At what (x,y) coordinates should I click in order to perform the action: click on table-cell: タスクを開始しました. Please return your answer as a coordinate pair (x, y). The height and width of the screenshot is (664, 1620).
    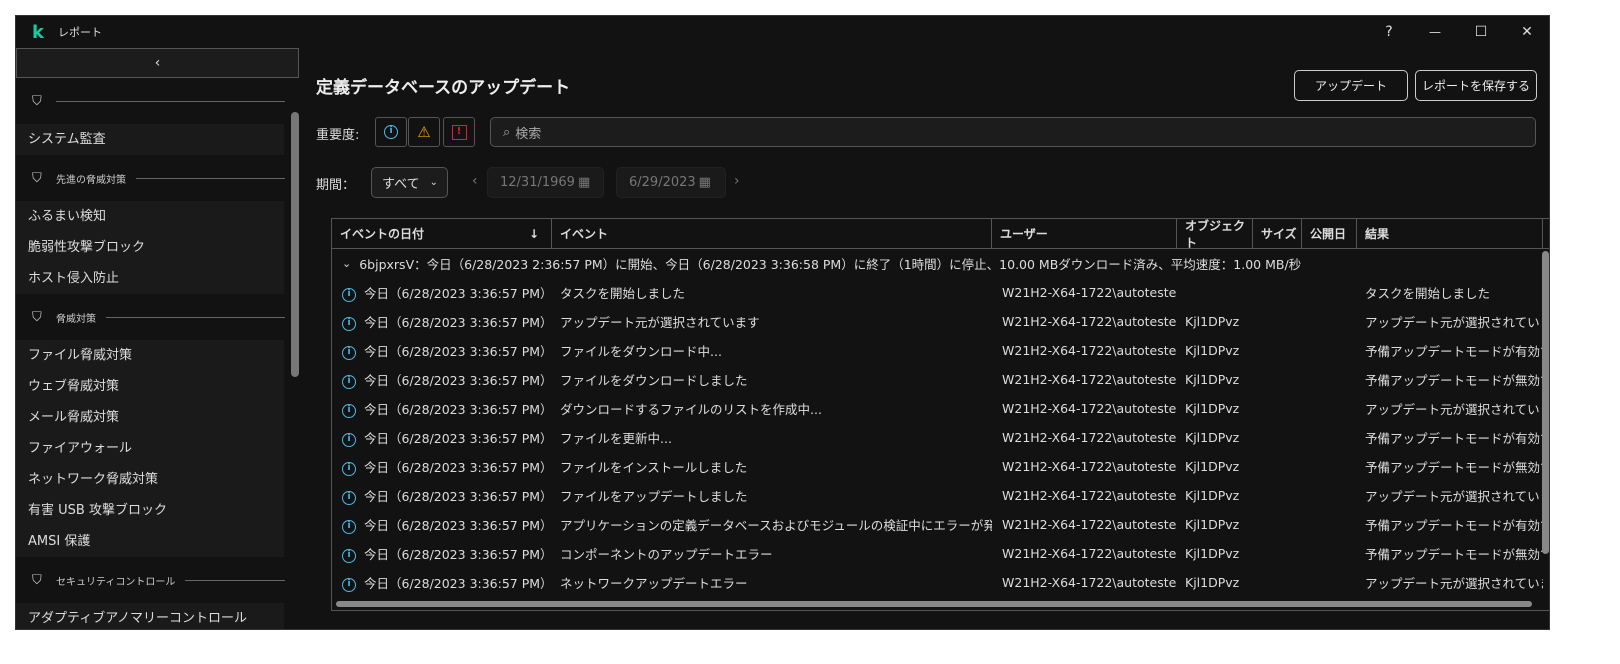
    Looking at the image, I should click on (1450, 292).